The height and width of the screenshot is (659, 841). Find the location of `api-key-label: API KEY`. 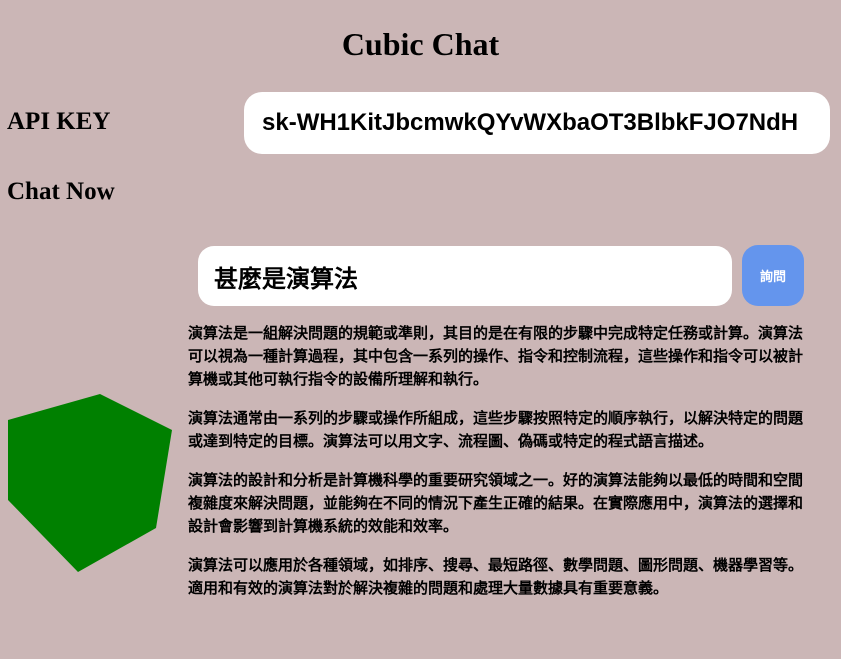

api-key-label: API KEY is located at coordinates (59, 121).